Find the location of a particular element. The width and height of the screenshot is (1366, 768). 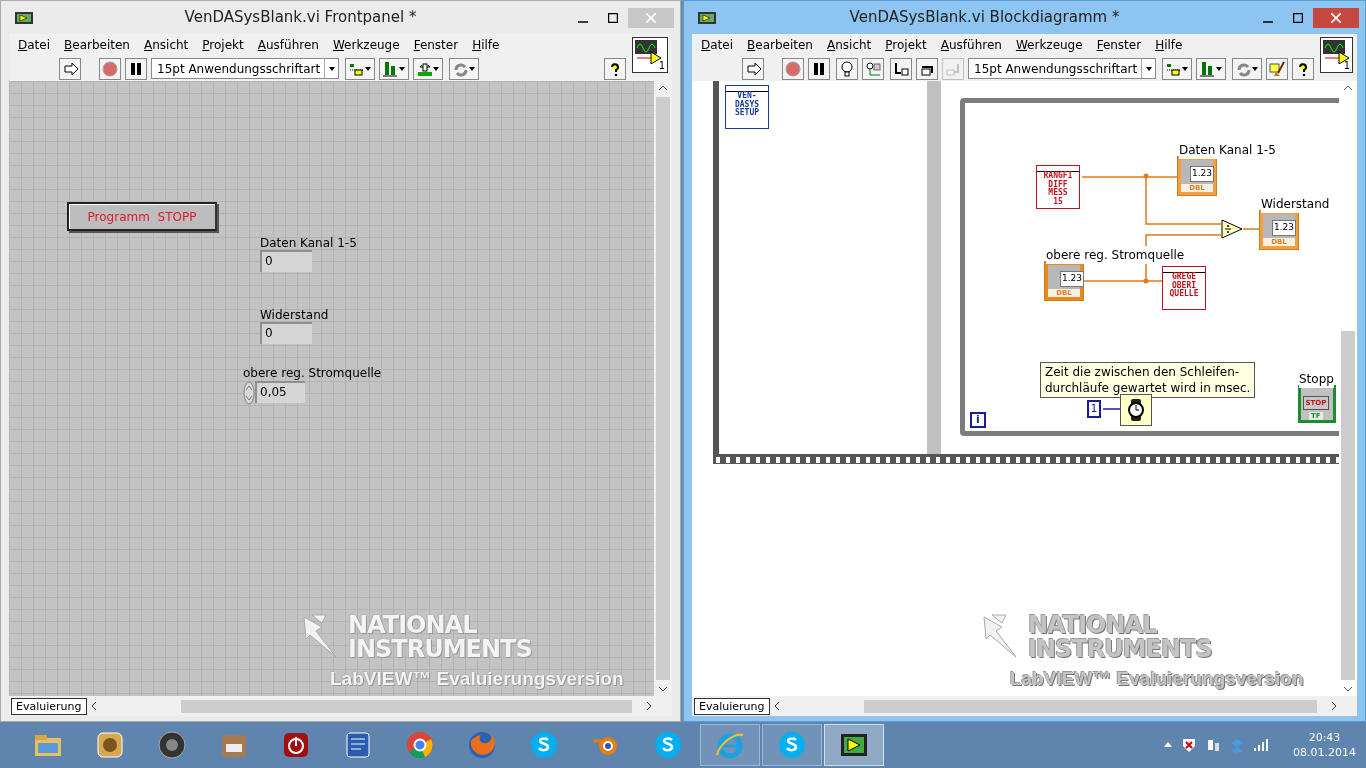

subvi-node: GREGE OBERI QUELLE is located at coordinates (1184, 288).